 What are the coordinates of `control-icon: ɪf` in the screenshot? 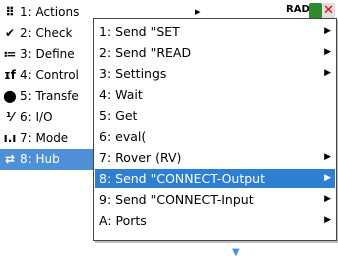 It's located at (10, 75).